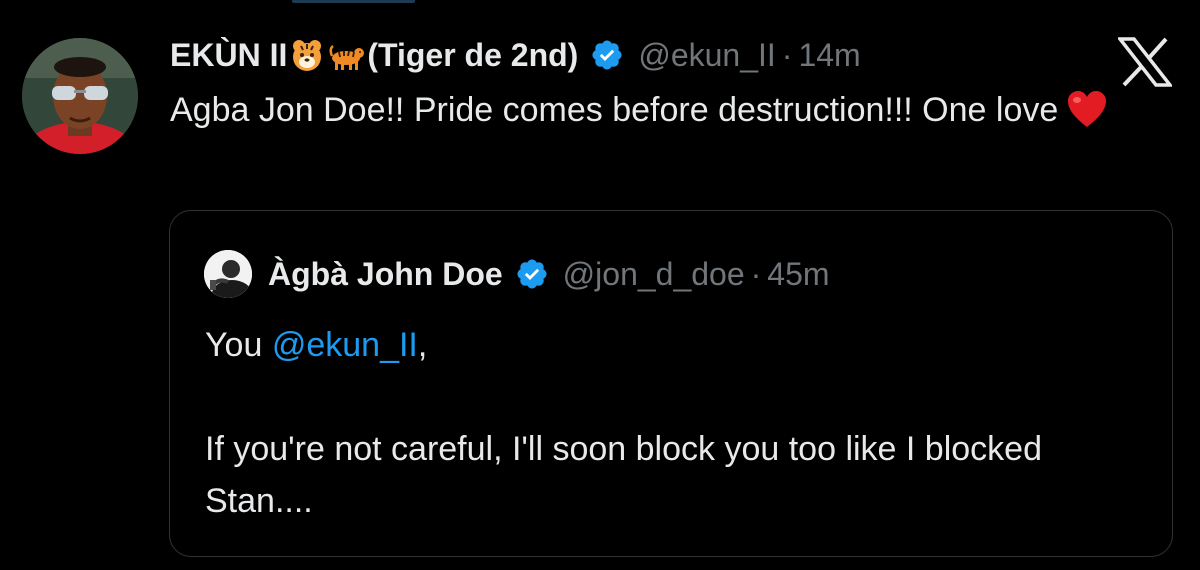 This screenshot has width=1200, height=570. I want to click on tiger-icon, so click(347, 55).